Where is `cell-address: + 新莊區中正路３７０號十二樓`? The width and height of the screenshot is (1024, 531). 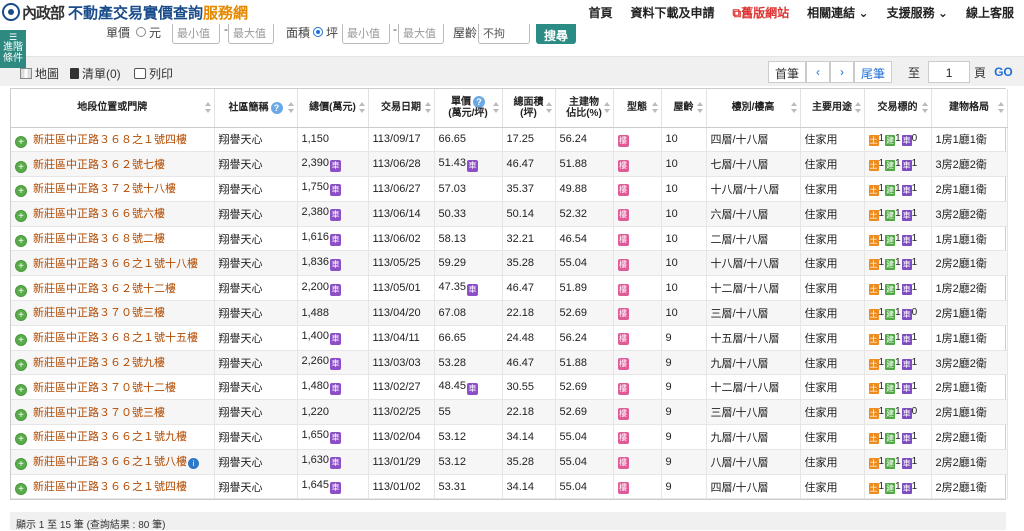
cell-address: + 新莊區中正路３７０號十二樓 is located at coordinates (113, 387).